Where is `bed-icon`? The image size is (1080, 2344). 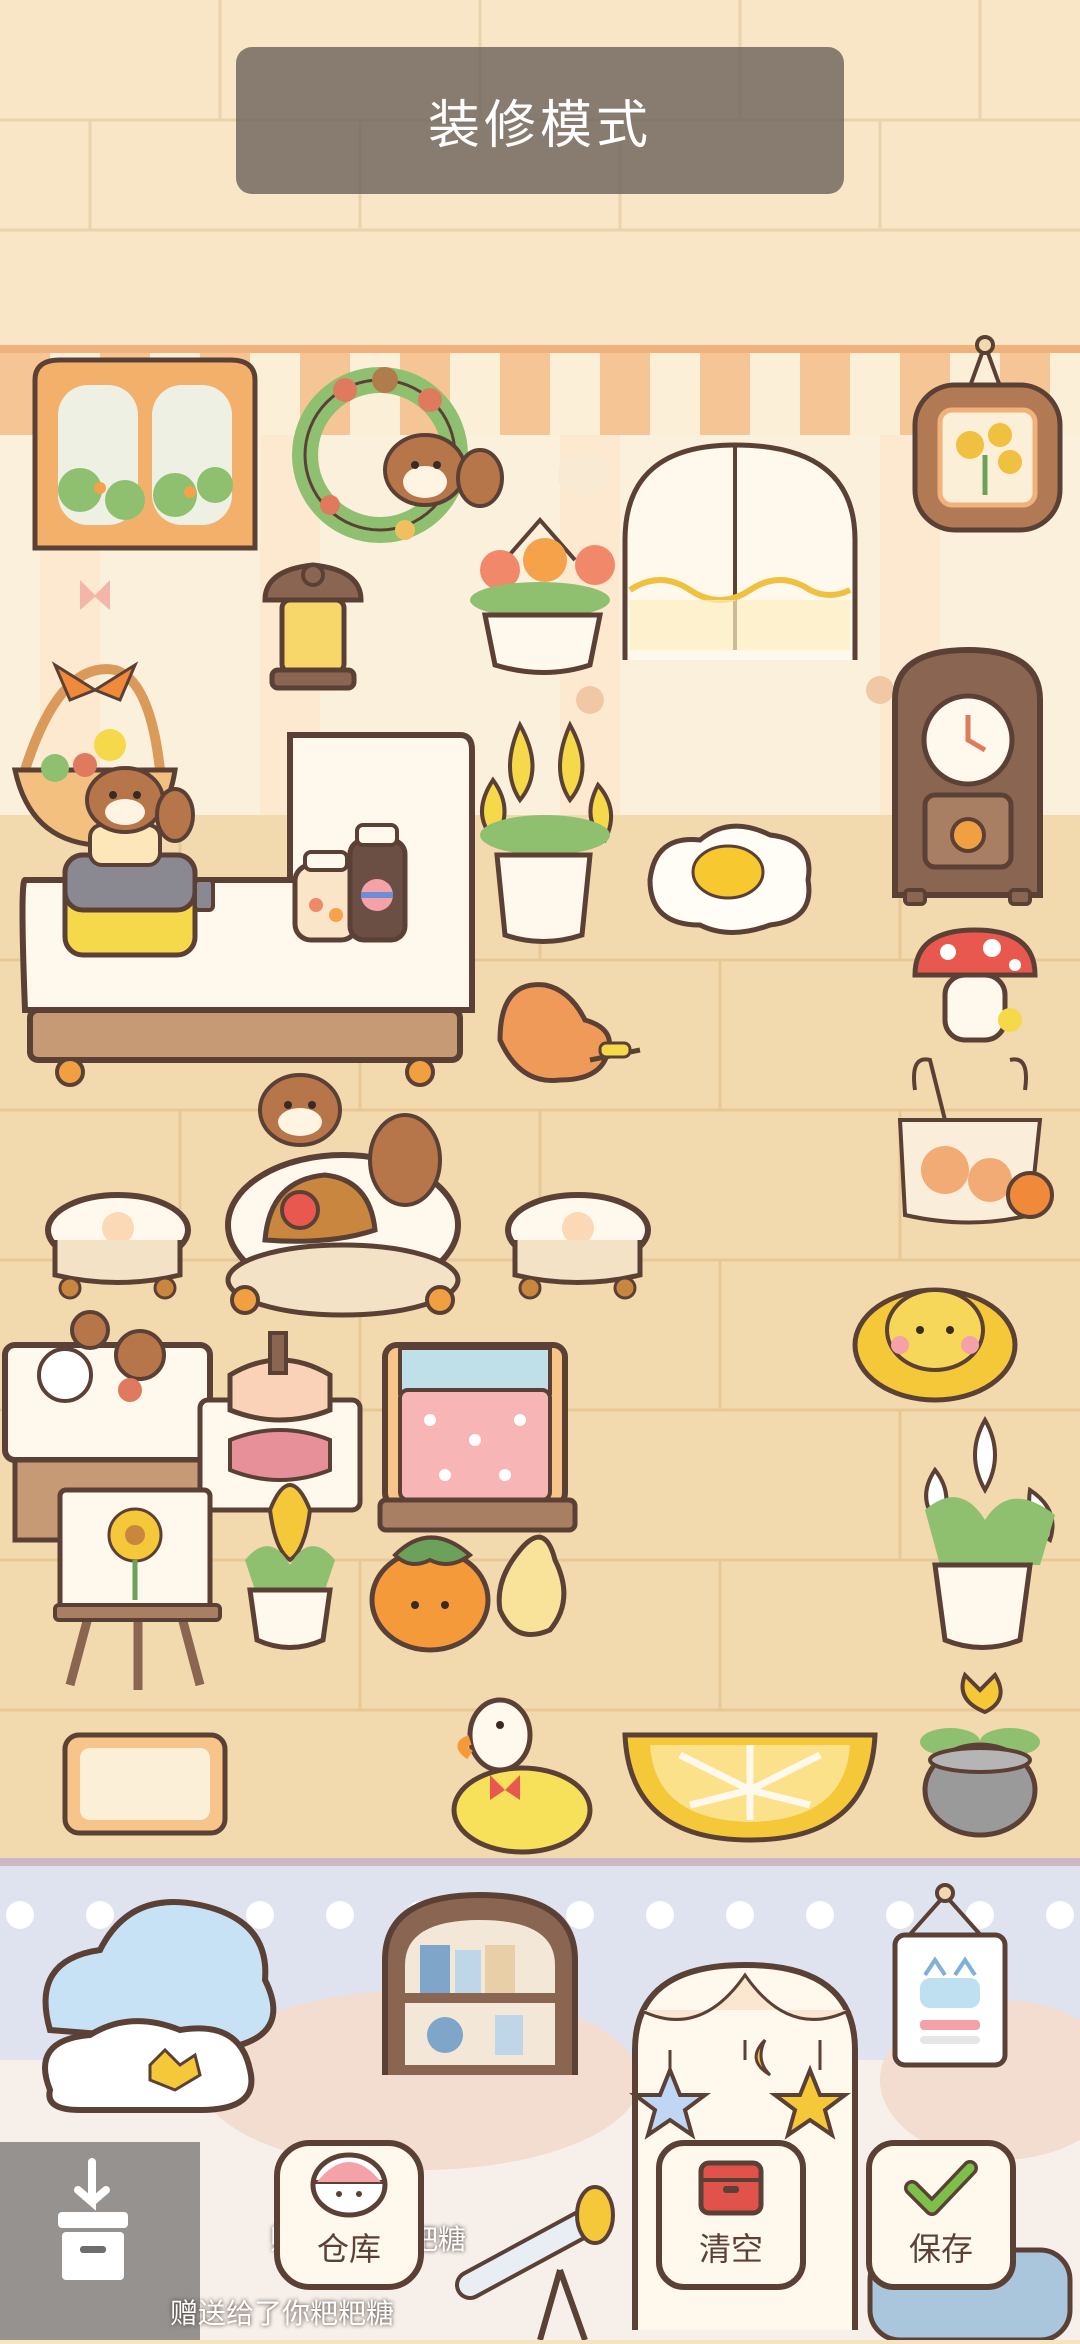 bed-icon is located at coordinates (477, 1437).